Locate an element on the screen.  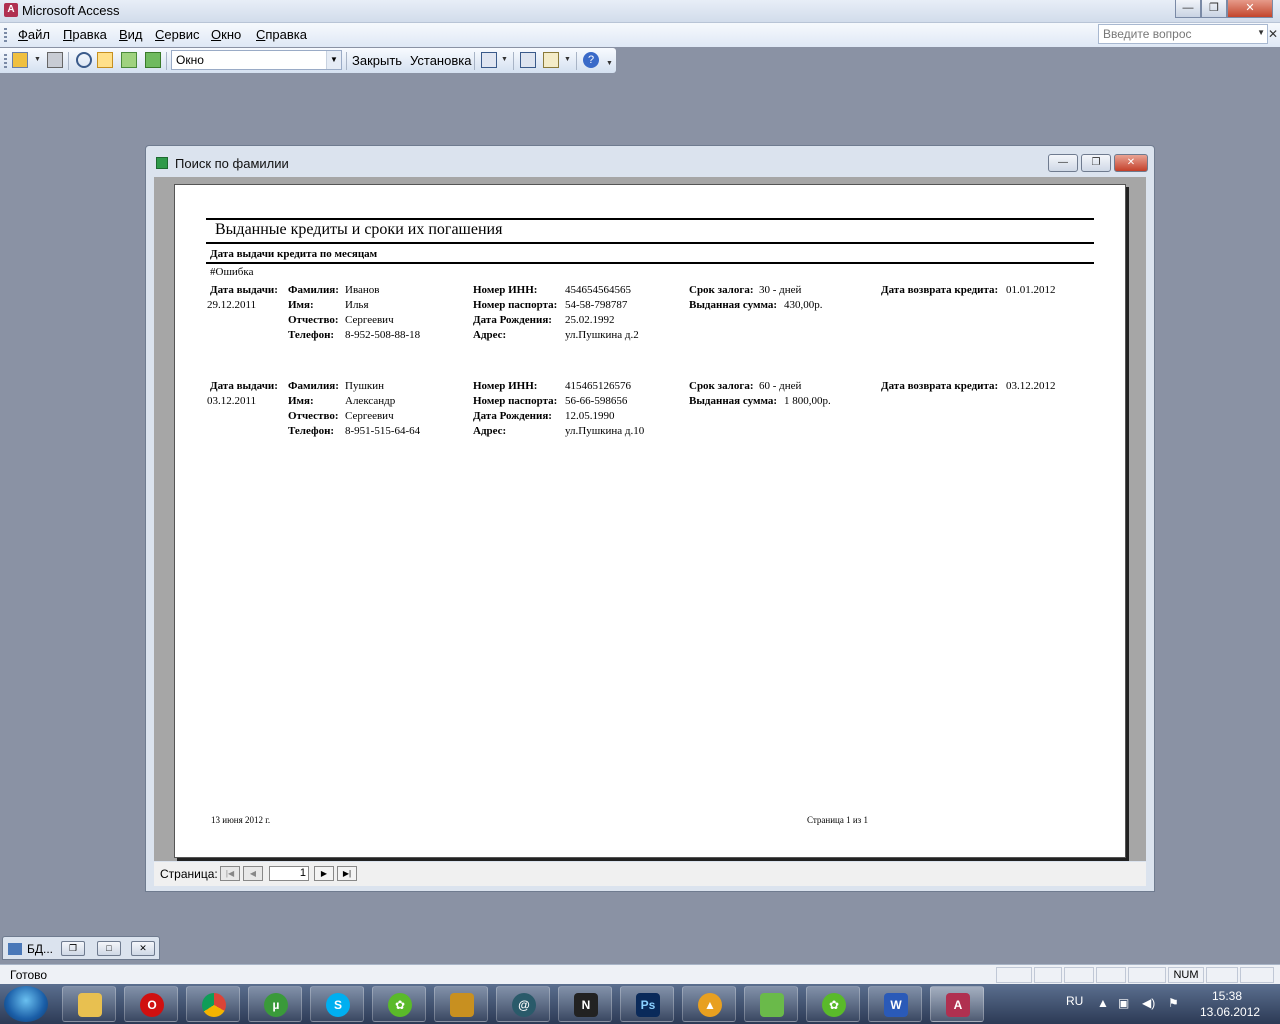
last-page-button: ▶| is located at coordinates (347, 873).